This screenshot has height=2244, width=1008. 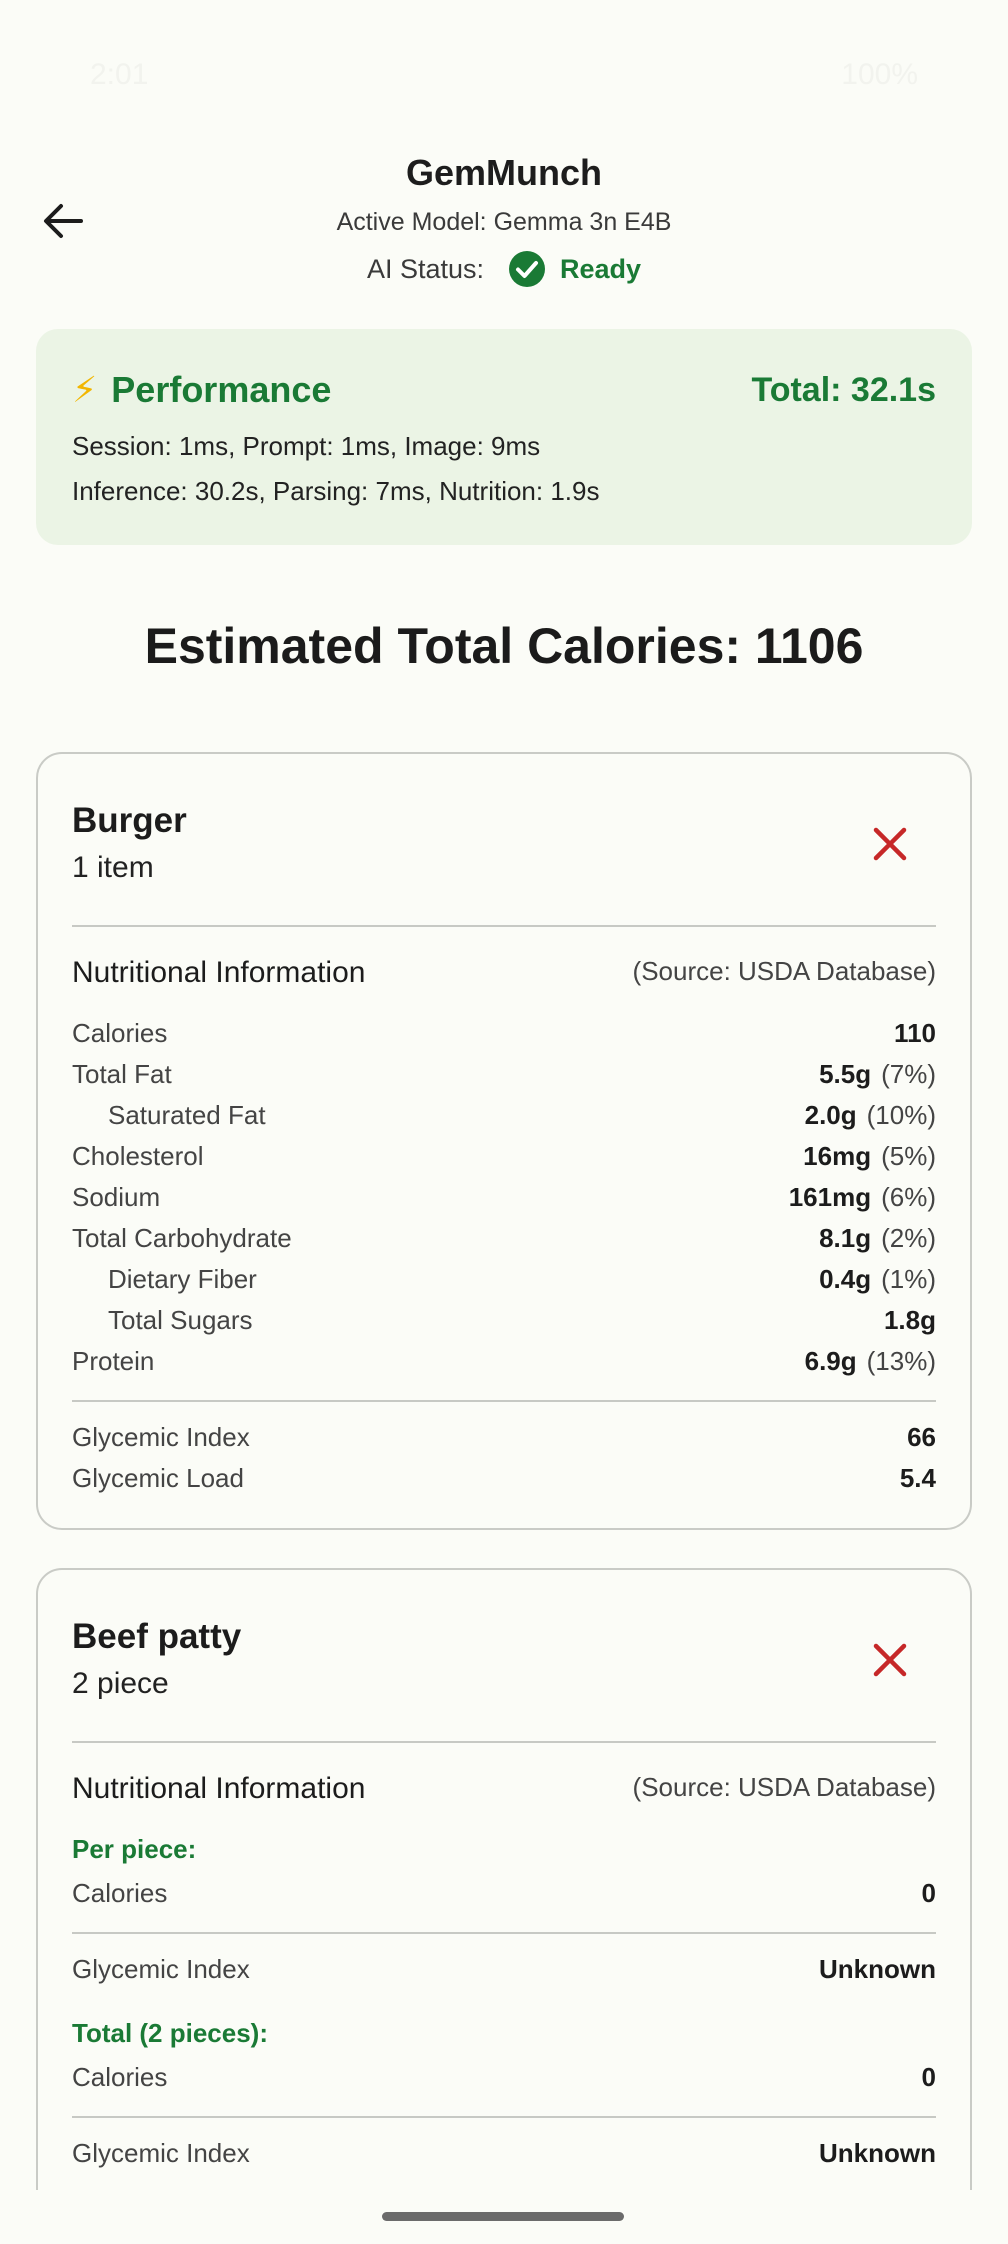 I want to click on ai-status: AI Status: Ready, so click(x=504, y=269).